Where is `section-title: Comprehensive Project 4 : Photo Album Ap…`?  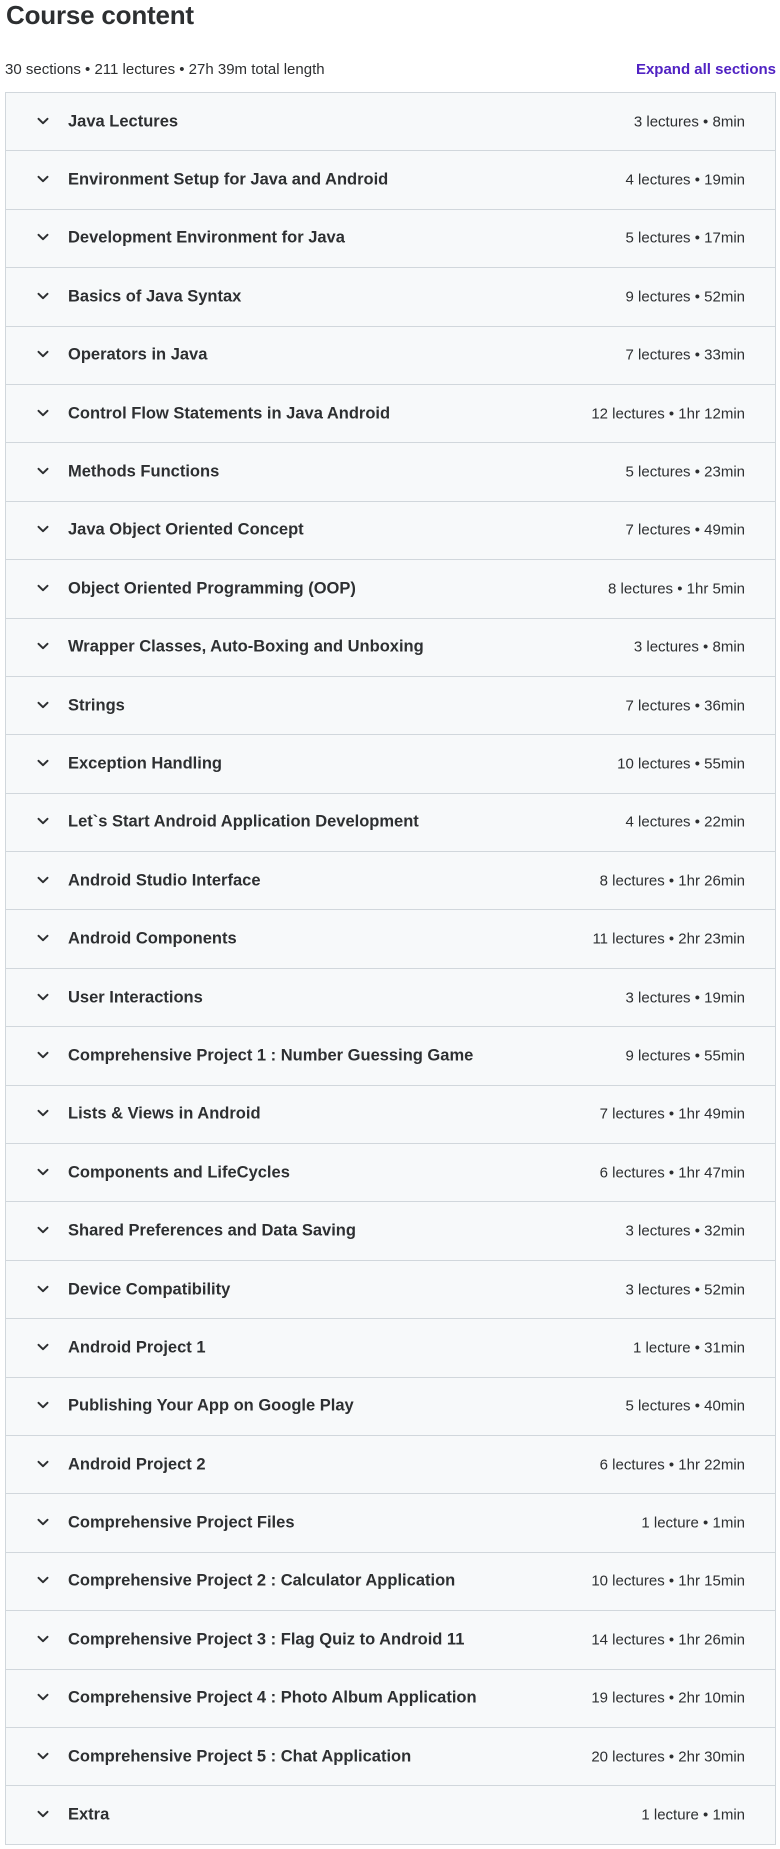
section-title: Comprehensive Project 4 : Photo Album Ap… is located at coordinates (272, 1697).